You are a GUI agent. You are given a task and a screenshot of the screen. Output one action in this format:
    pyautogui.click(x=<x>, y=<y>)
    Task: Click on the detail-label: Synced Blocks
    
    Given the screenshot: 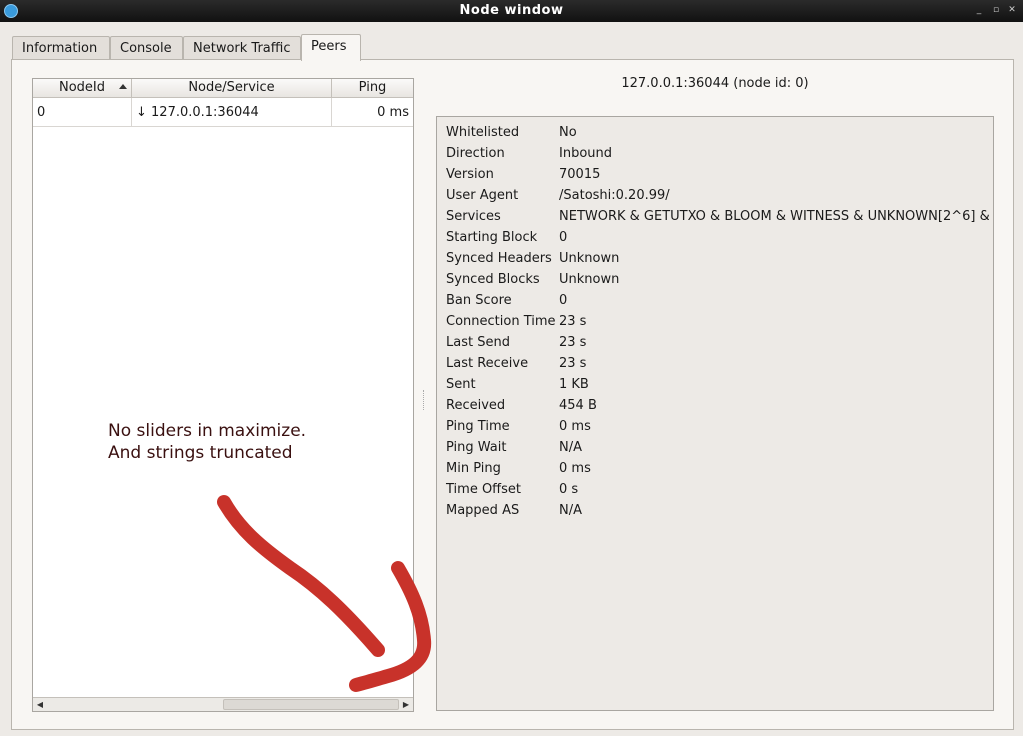 What is the action you would take?
    pyautogui.click(x=493, y=279)
    